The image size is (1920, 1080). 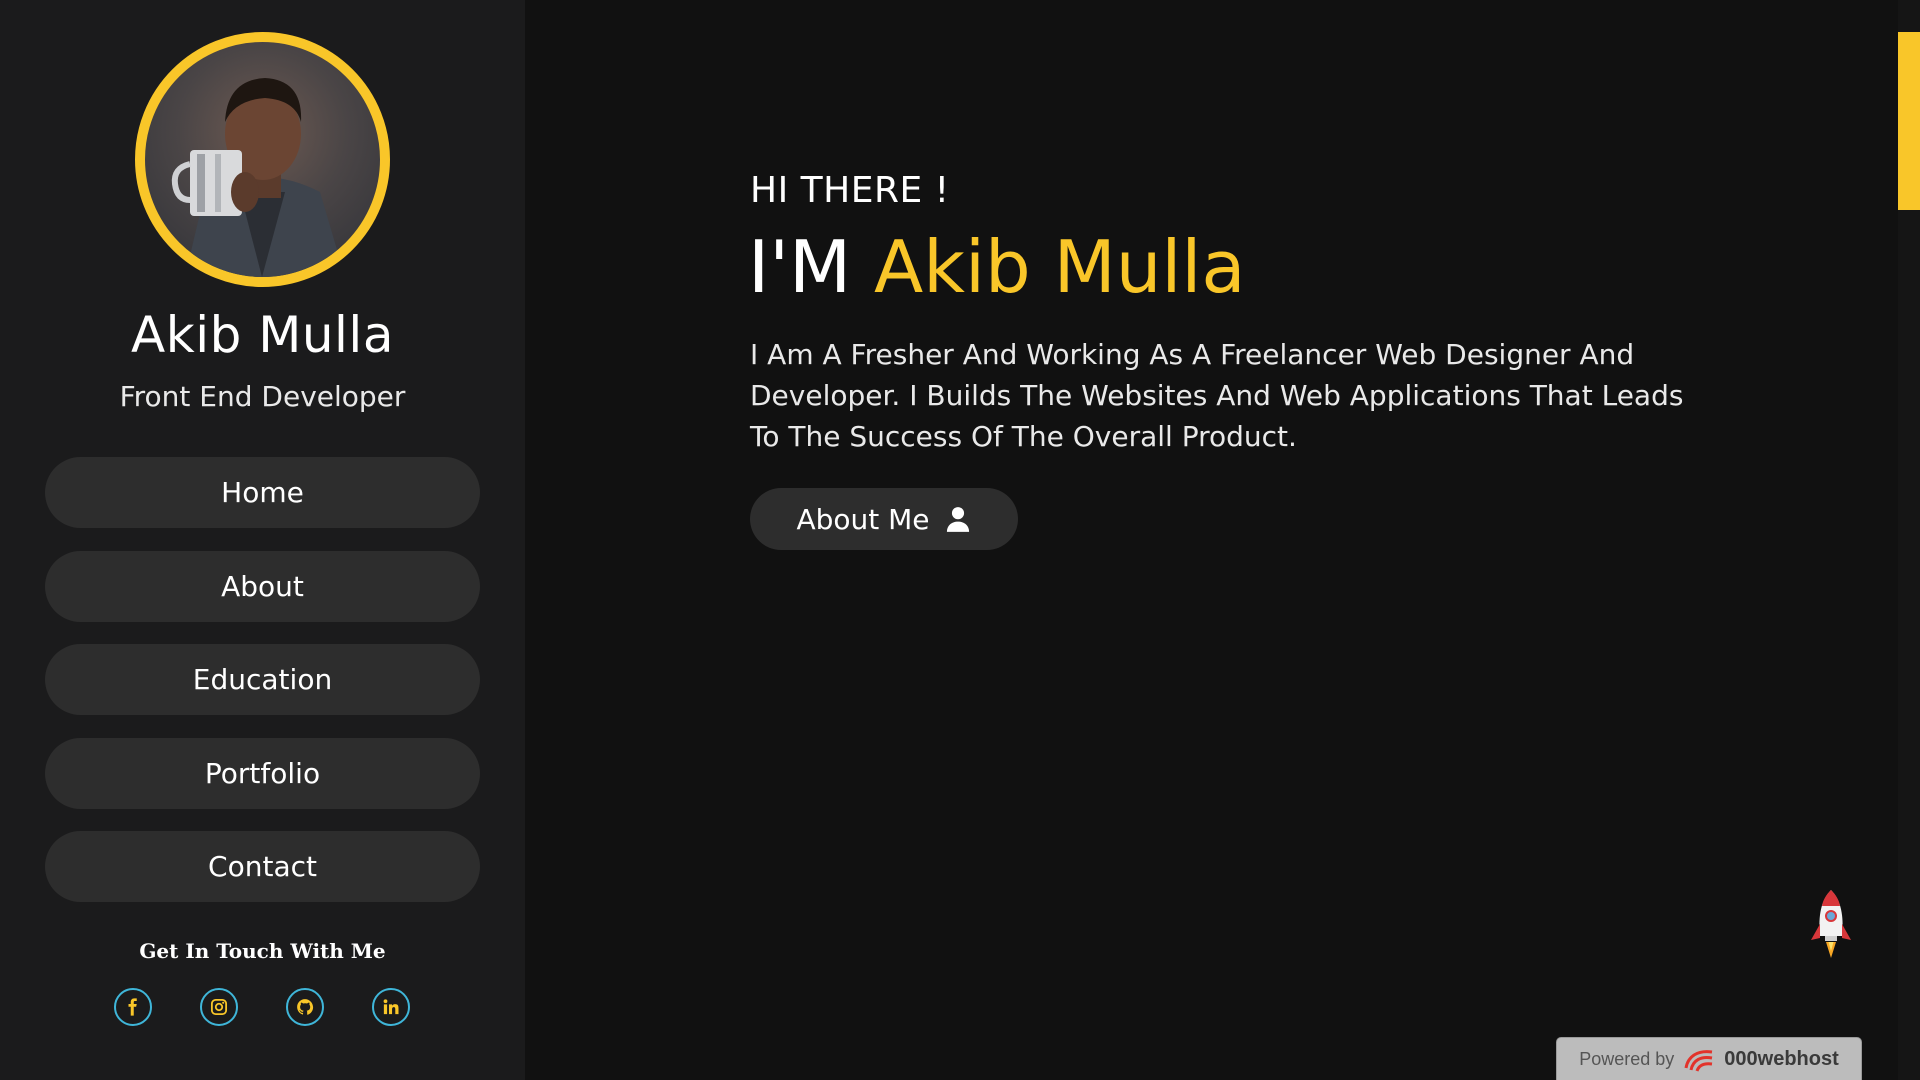 What do you see at coordinates (1781, 1058) in the screenshot?
I see `powered-by-brand: 000webhost` at bounding box center [1781, 1058].